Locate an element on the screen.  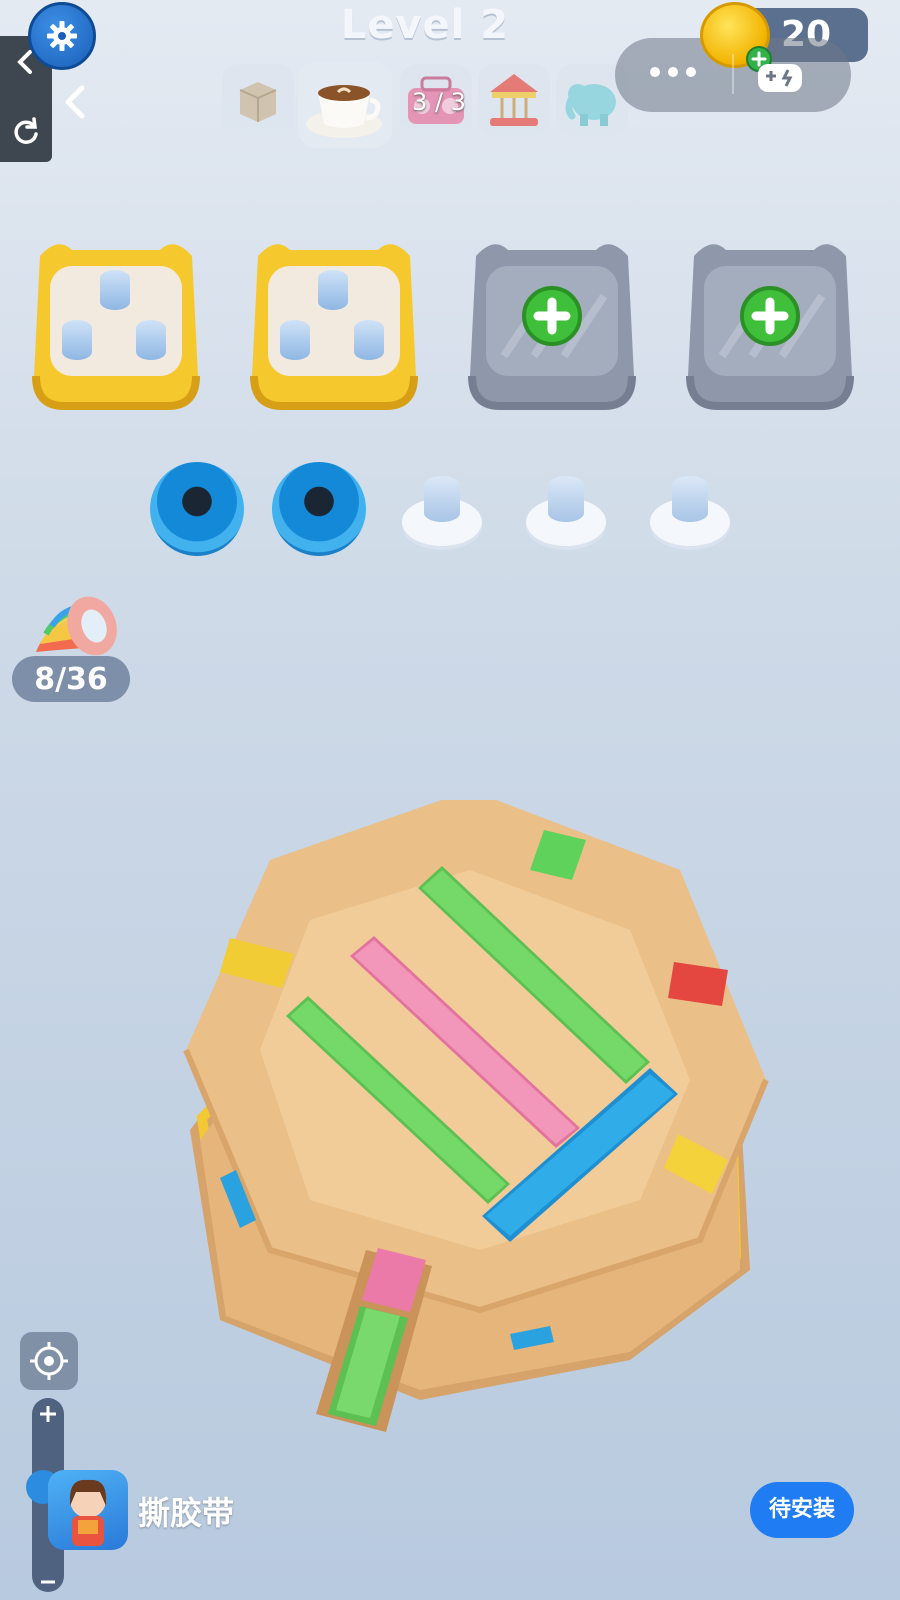
install-button: 待安装 is located at coordinates (802, 1510).